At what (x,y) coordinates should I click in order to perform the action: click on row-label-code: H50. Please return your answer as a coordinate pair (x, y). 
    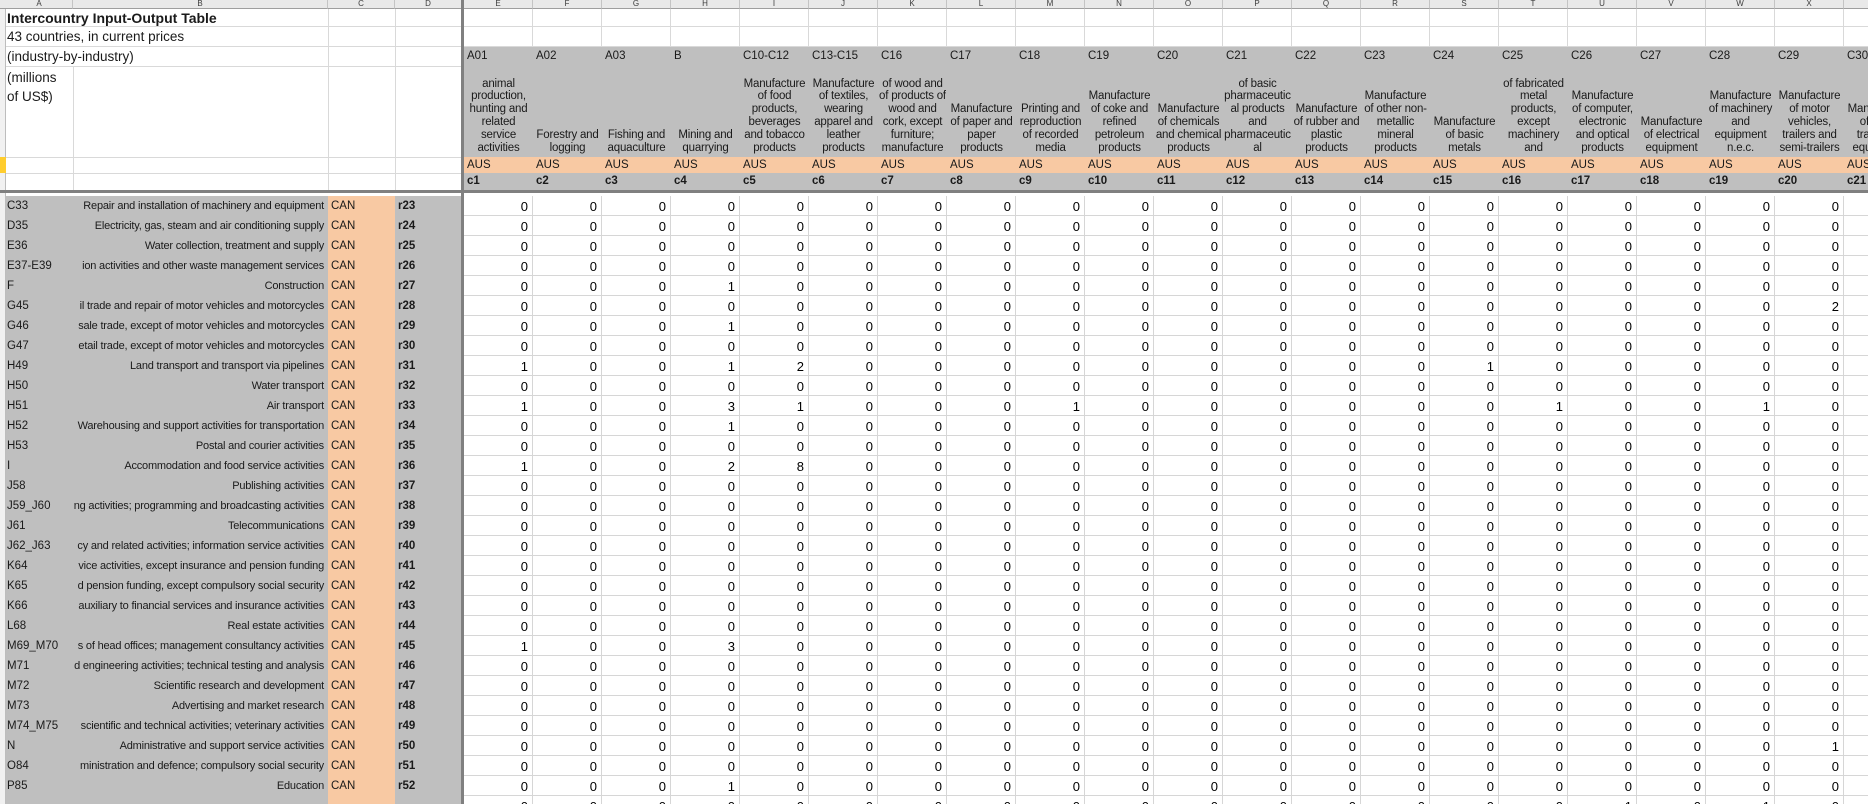
    Looking at the image, I should click on (39, 386).